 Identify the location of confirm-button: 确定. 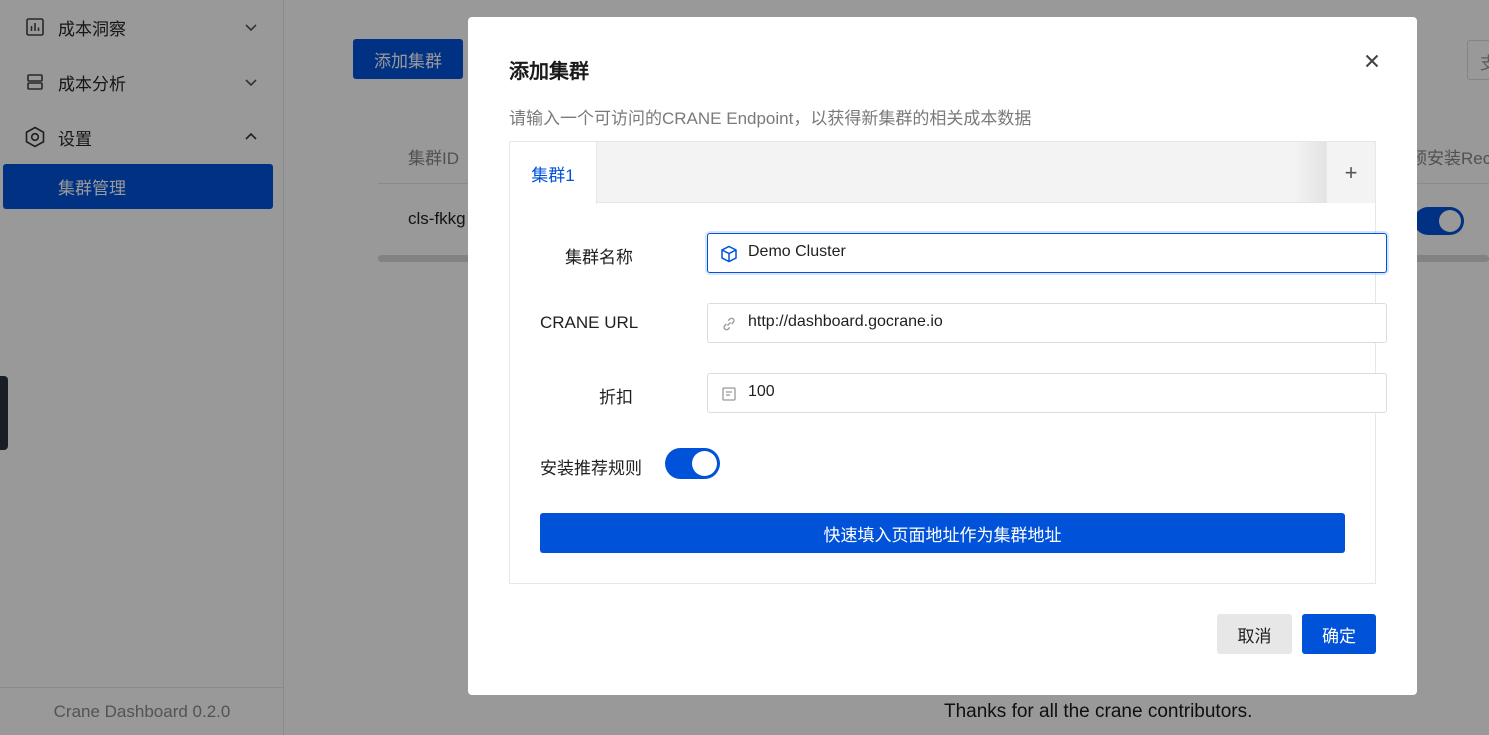
(1339, 634).